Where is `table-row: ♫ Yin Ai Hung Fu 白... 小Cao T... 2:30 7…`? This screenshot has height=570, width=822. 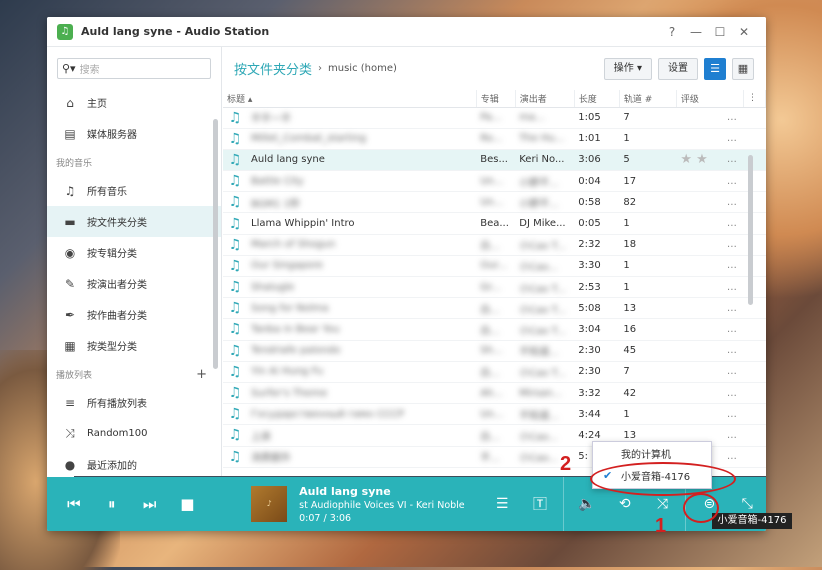 table-row: ♫ Yin Ai Hung Fu 白... 小Cao T... 2:30 7… is located at coordinates (494, 372).